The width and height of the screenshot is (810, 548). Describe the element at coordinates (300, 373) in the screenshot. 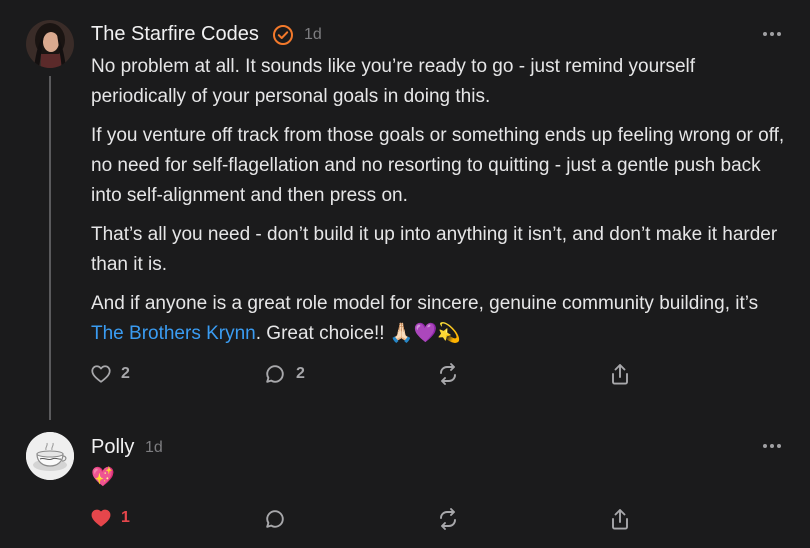

I see `reply-count: 2` at that location.